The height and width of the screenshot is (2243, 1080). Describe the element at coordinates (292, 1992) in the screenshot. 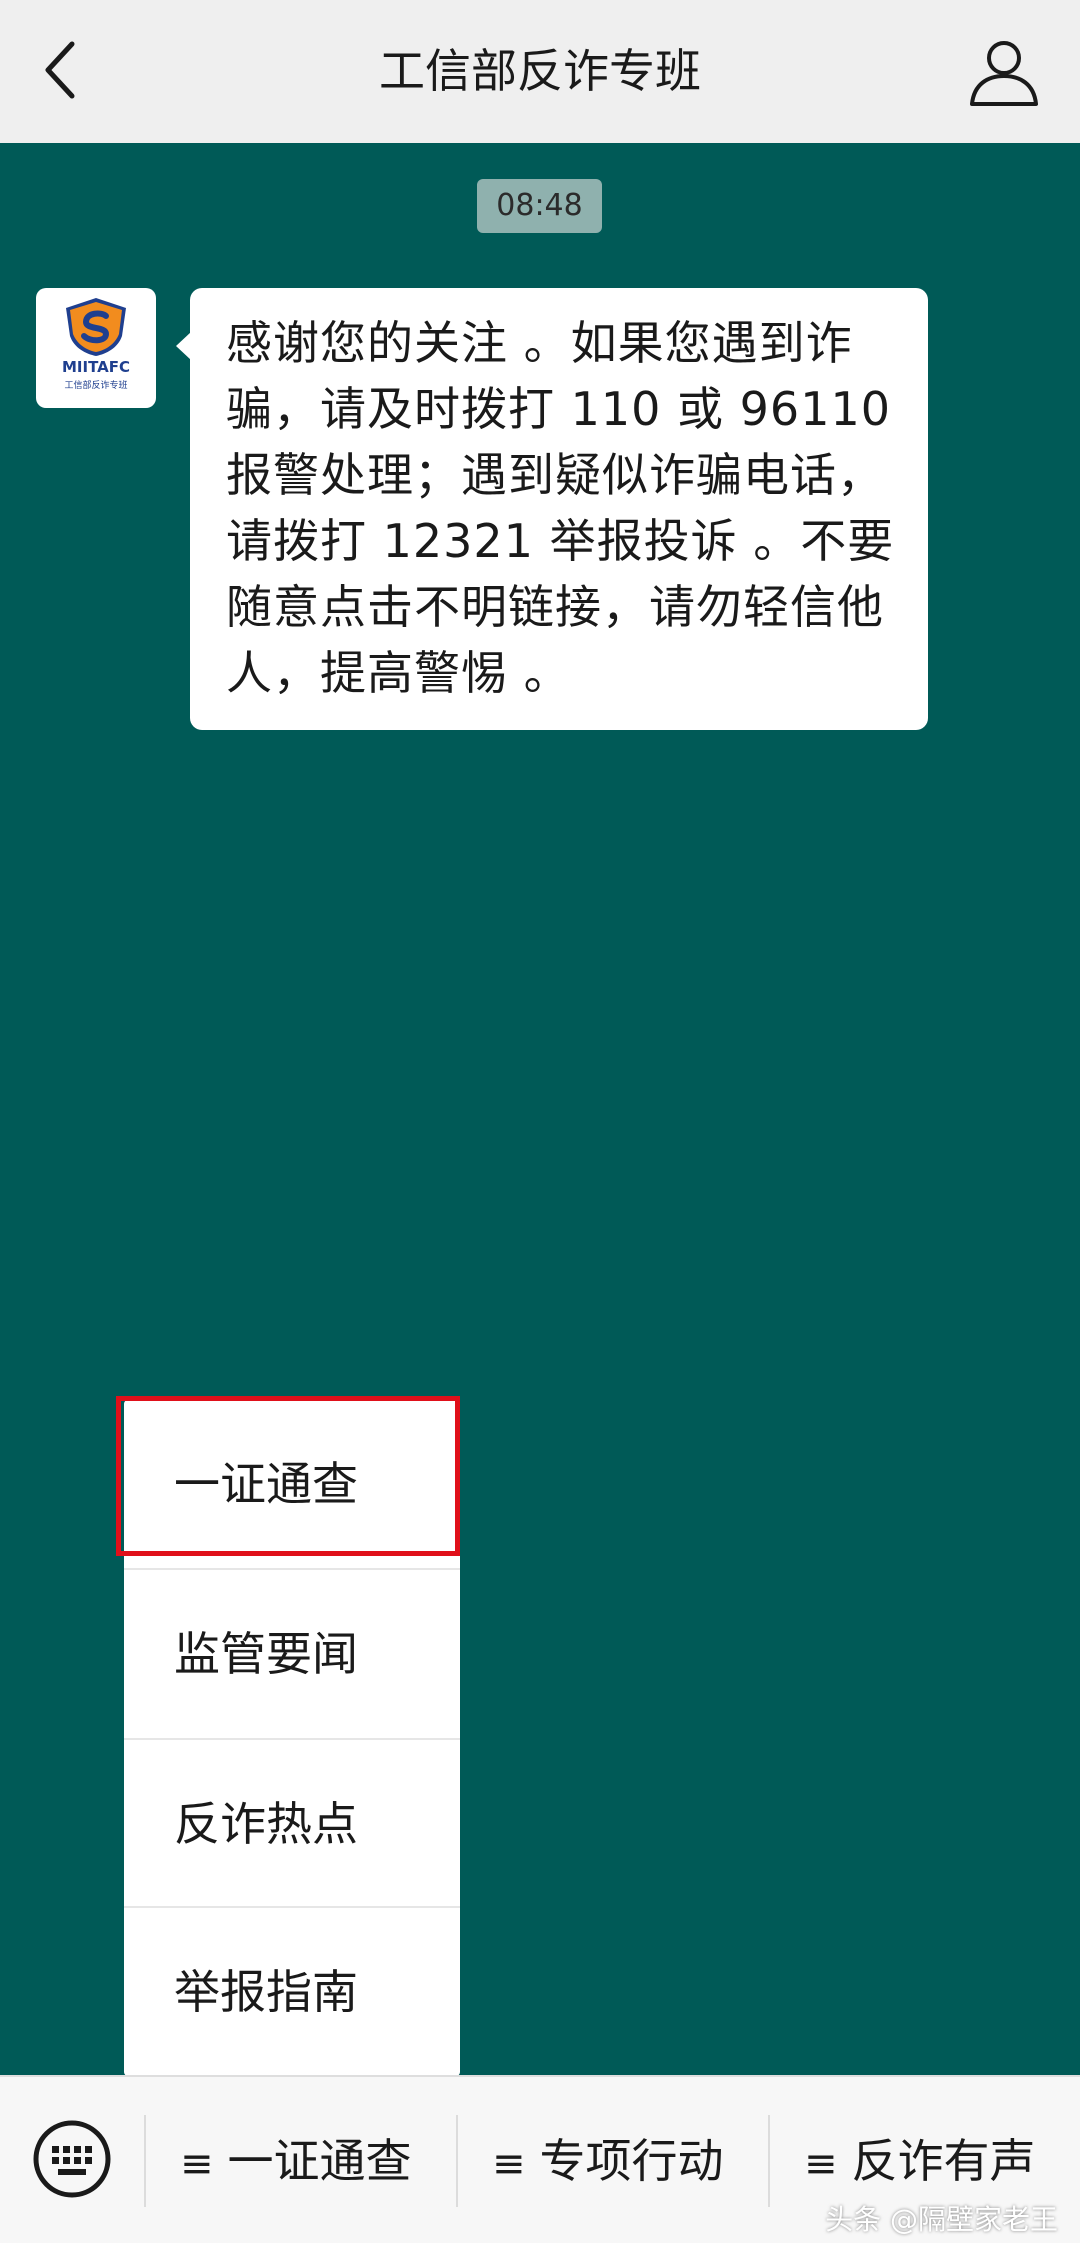

I see `submenu-item-jubaozhinan: 举报指南` at that location.